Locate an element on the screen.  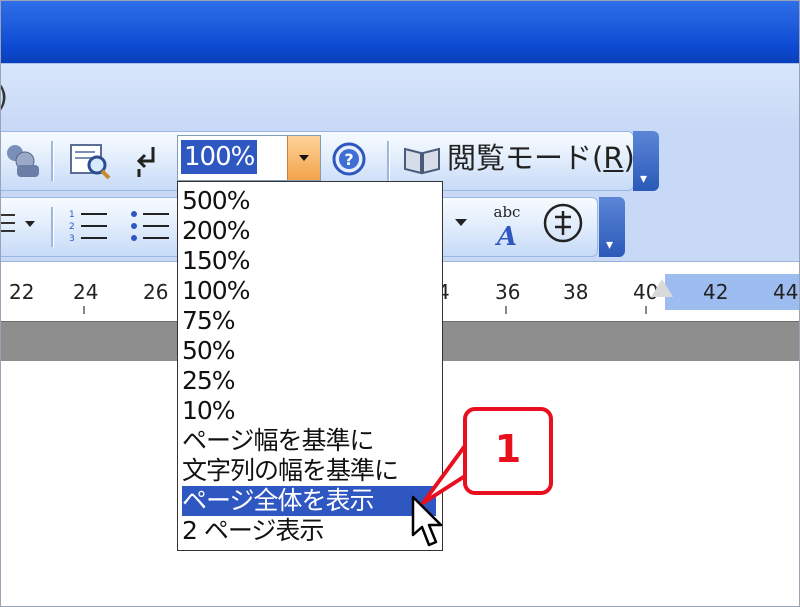
zoom-option: 10% is located at coordinates (309, 411).